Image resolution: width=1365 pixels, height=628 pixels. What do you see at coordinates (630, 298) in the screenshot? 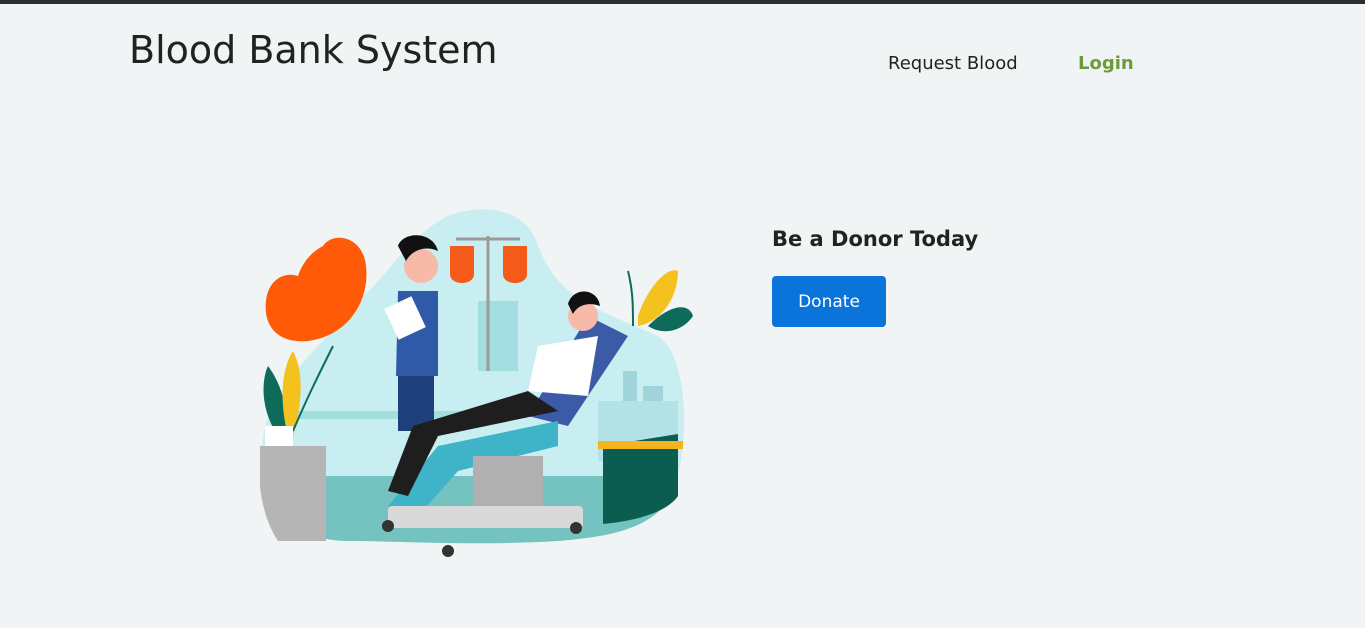
I see `plant-right-stem` at bounding box center [630, 298].